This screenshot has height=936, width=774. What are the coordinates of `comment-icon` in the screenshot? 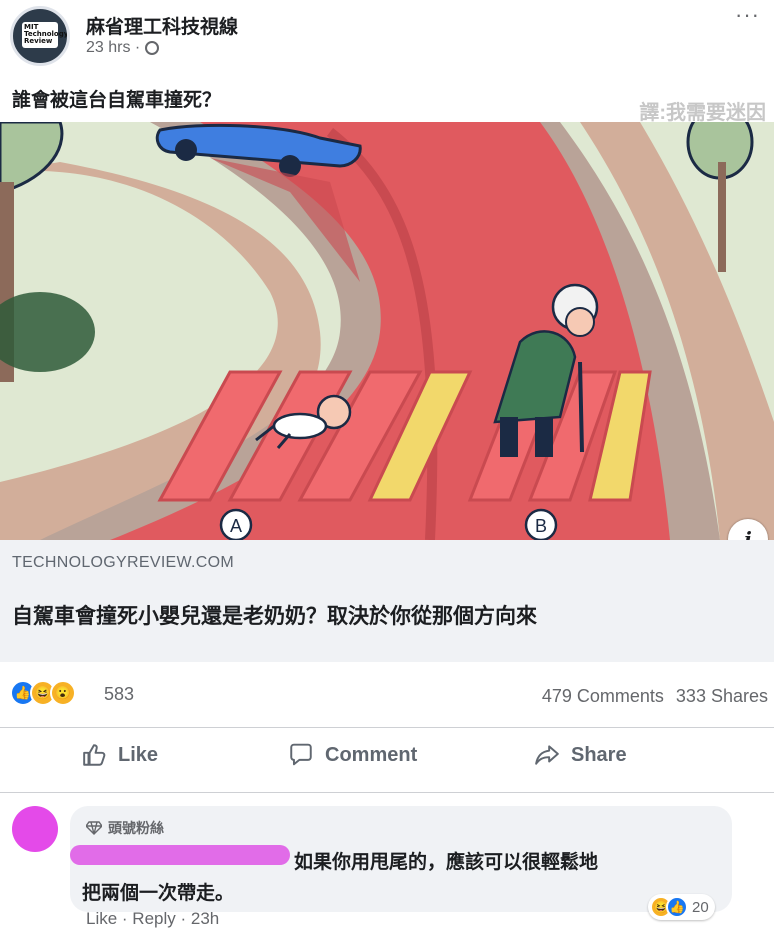 It's located at (301, 754).